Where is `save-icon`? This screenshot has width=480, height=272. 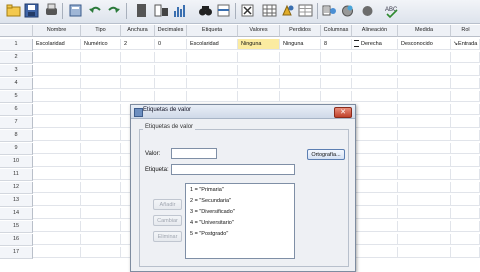
save-icon is located at coordinates (31, 10).